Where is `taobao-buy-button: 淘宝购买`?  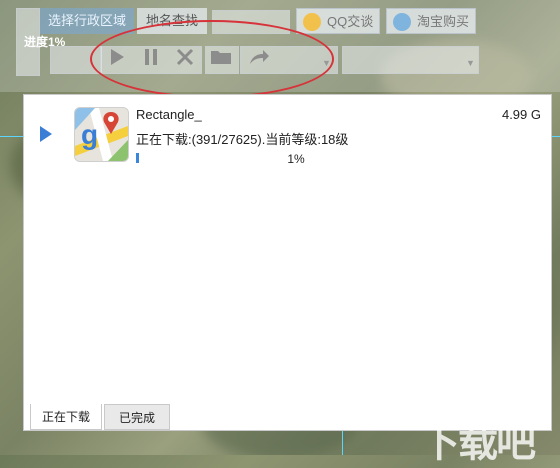
taobao-buy-button: 淘宝购买 is located at coordinates (431, 21).